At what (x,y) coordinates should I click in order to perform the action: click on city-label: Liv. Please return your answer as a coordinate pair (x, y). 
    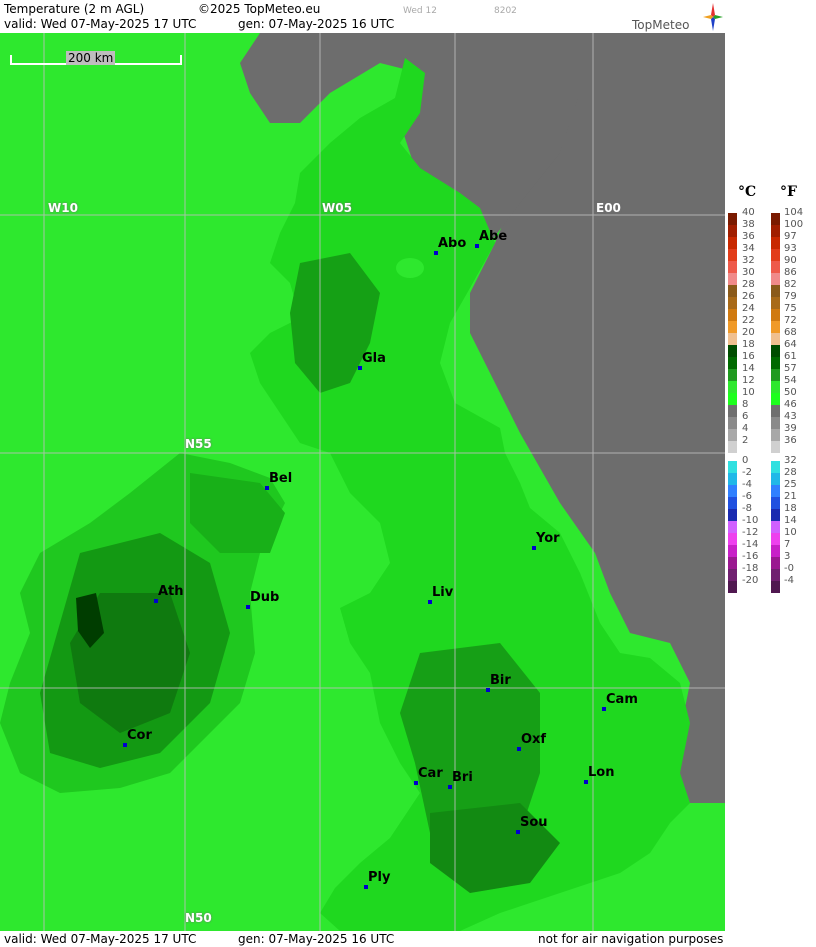
    Looking at the image, I should click on (443, 592).